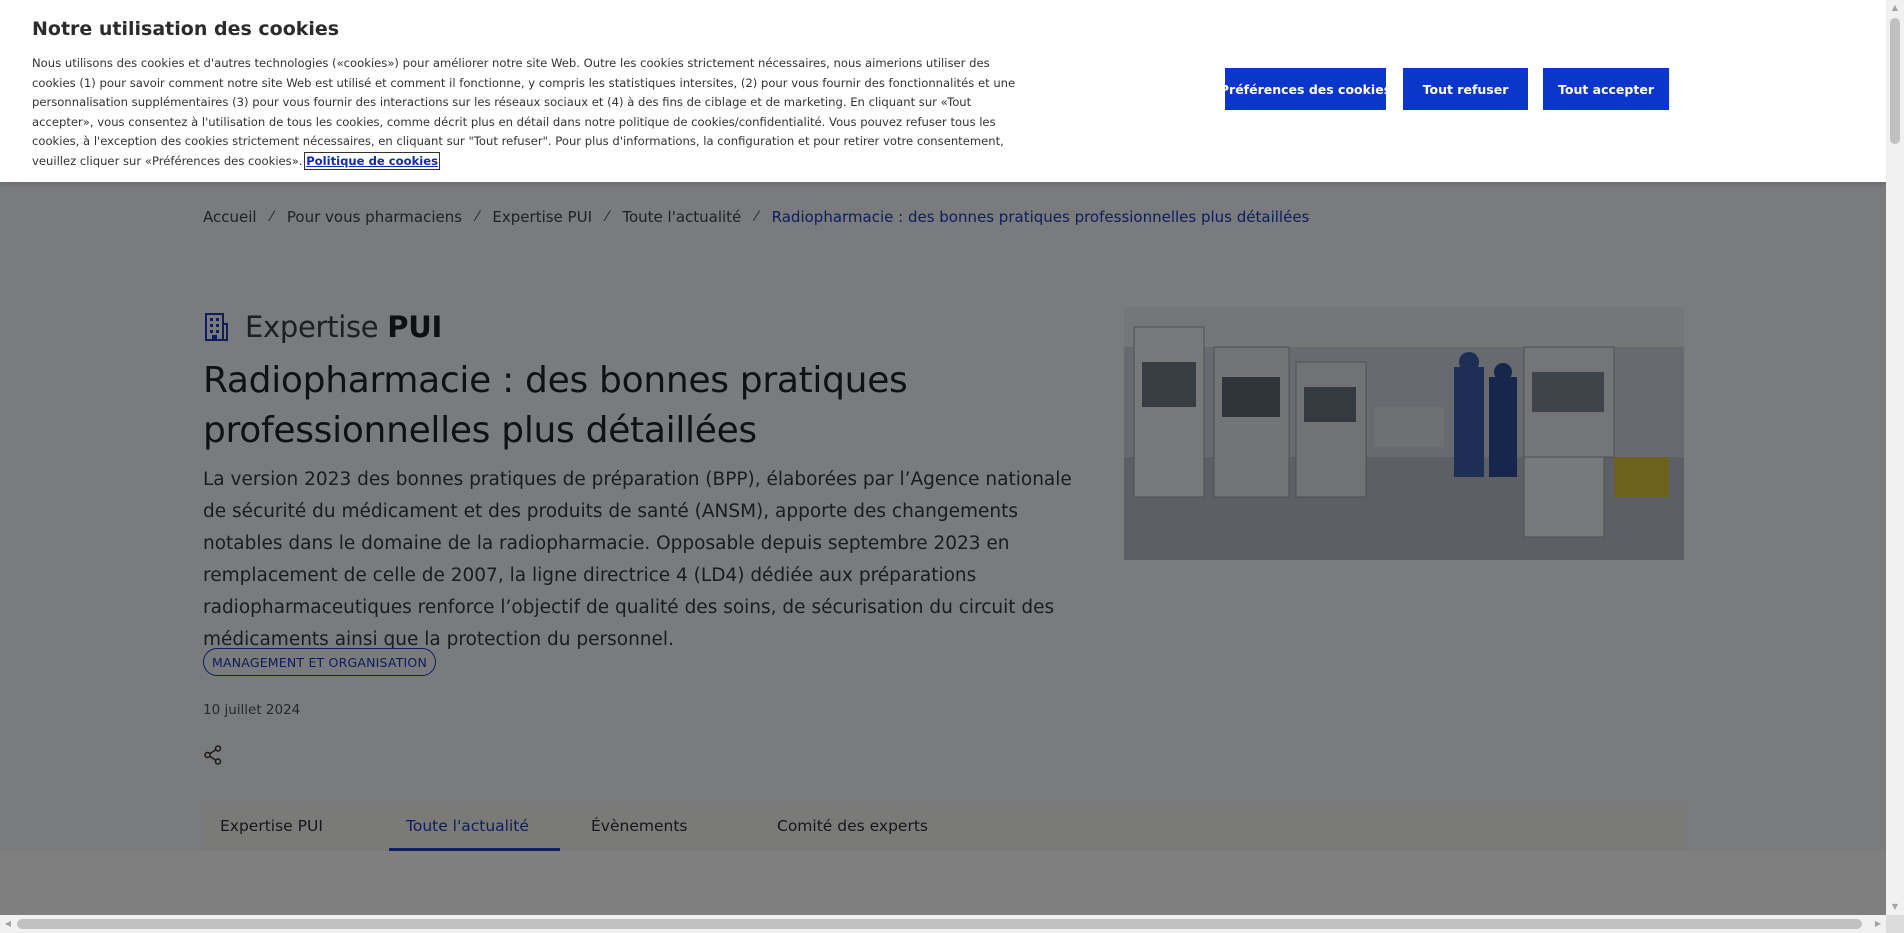 Image resolution: width=1904 pixels, height=933 pixels. Describe the element at coordinates (1878, 924) in the screenshot. I see `scroll-right-icon: ▶` at that location.